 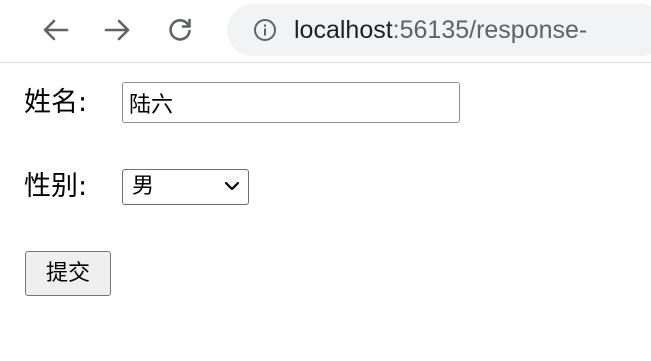 What do you see at coordinates (68, 273) in the screenshot?
I see `submit-button: 提交` at bounding box center [68, 273].